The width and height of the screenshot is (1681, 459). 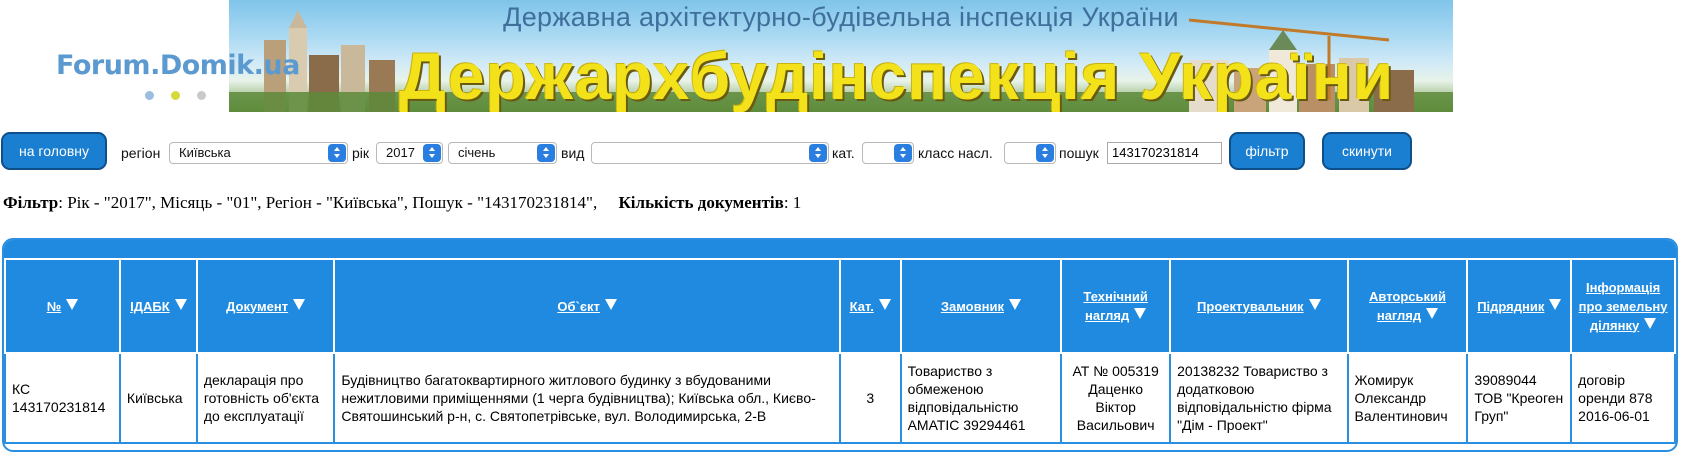 I want to click on month-select-value: січень, so click(x=477, y=152).